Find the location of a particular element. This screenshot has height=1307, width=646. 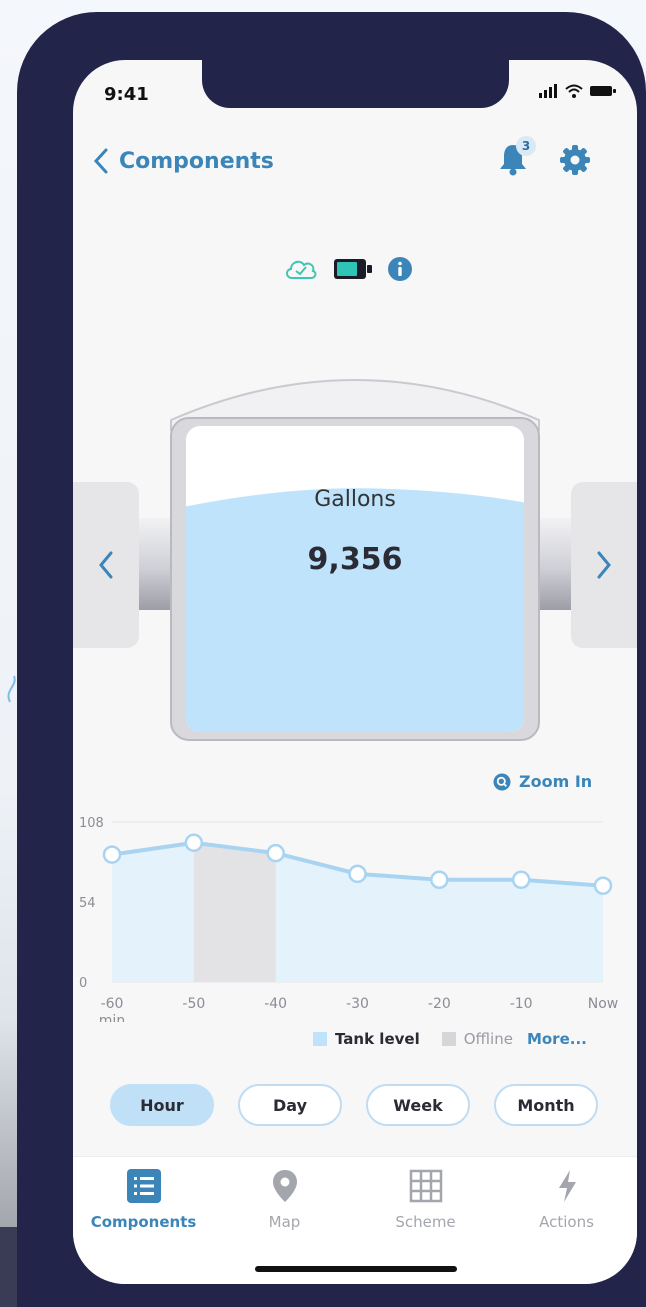

zoom-in-button: Zoom In is located at coordinates (542, 781).